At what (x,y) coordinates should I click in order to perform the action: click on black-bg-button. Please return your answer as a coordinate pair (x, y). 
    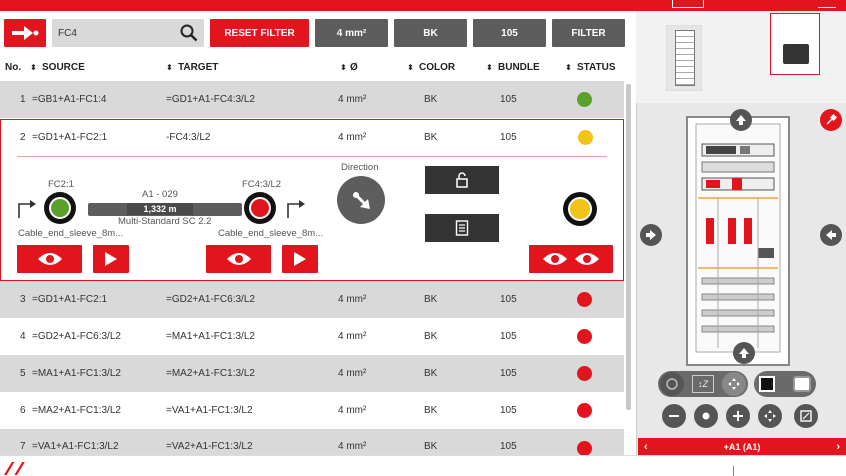
    Looking at the image, I should click on (767, 384).